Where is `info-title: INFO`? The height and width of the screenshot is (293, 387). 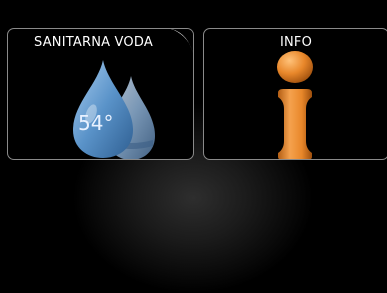
info-title: INFO is located at coordinates (296, 42).